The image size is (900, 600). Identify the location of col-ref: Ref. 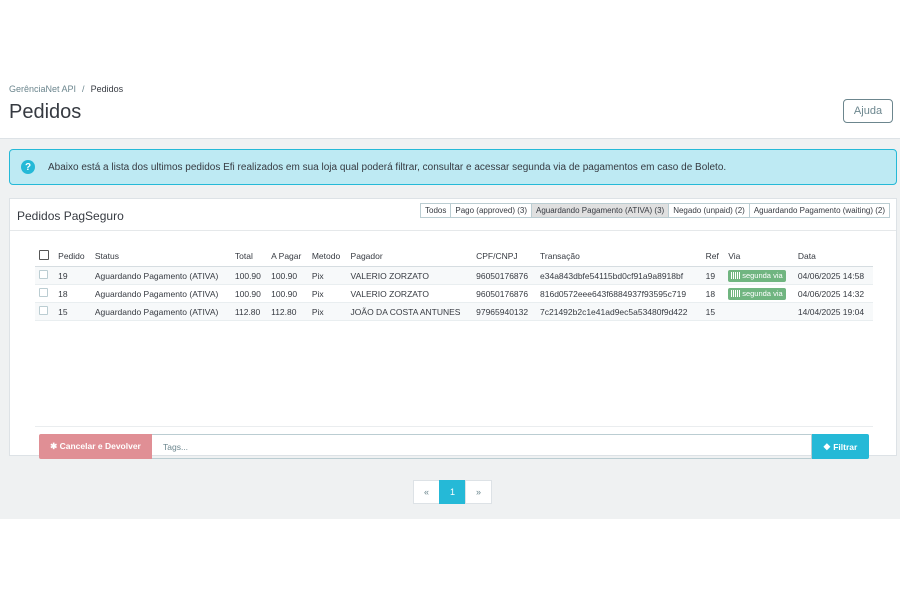
(713, 256).